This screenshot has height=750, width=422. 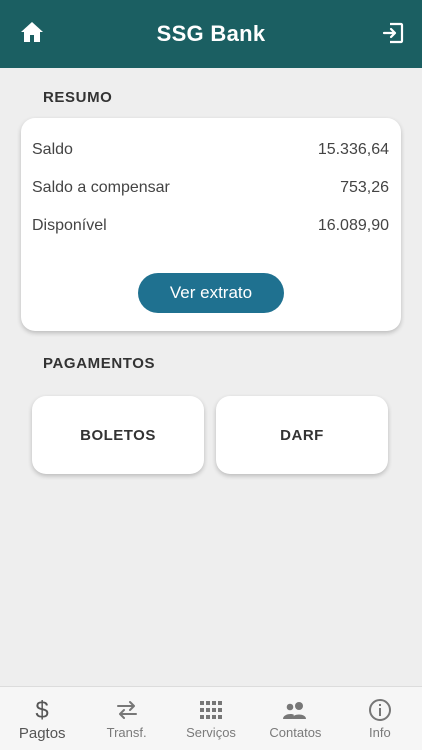 I want to click on available-value: 16.089,90, so click(x=353, y=225).